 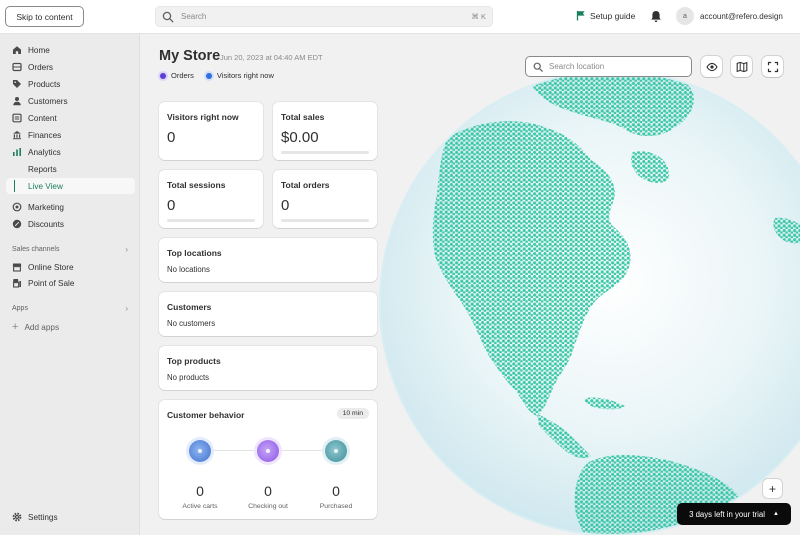 What do you see at coordinates (194, 16) in the screenshot?
I see `search-placeholder: Search` at bounding box center [194, 16].